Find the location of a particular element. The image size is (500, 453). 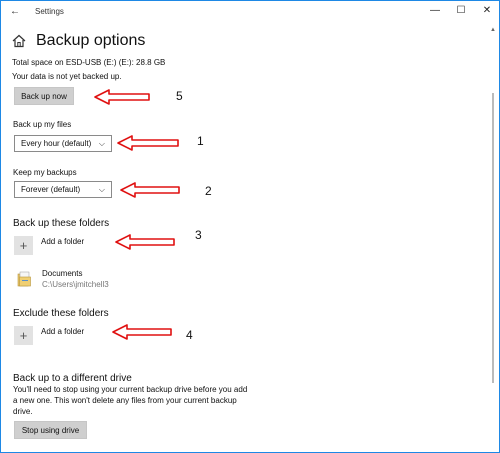

backup-status-text: Your data is not yet backed up. is located at coordinates (67, 76).